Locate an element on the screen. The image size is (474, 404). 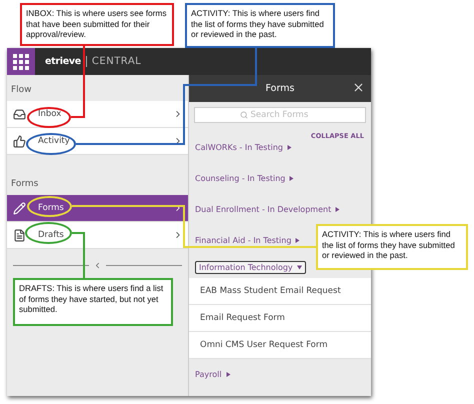
category-link: Information Technology is located at coordinates (250, 267).